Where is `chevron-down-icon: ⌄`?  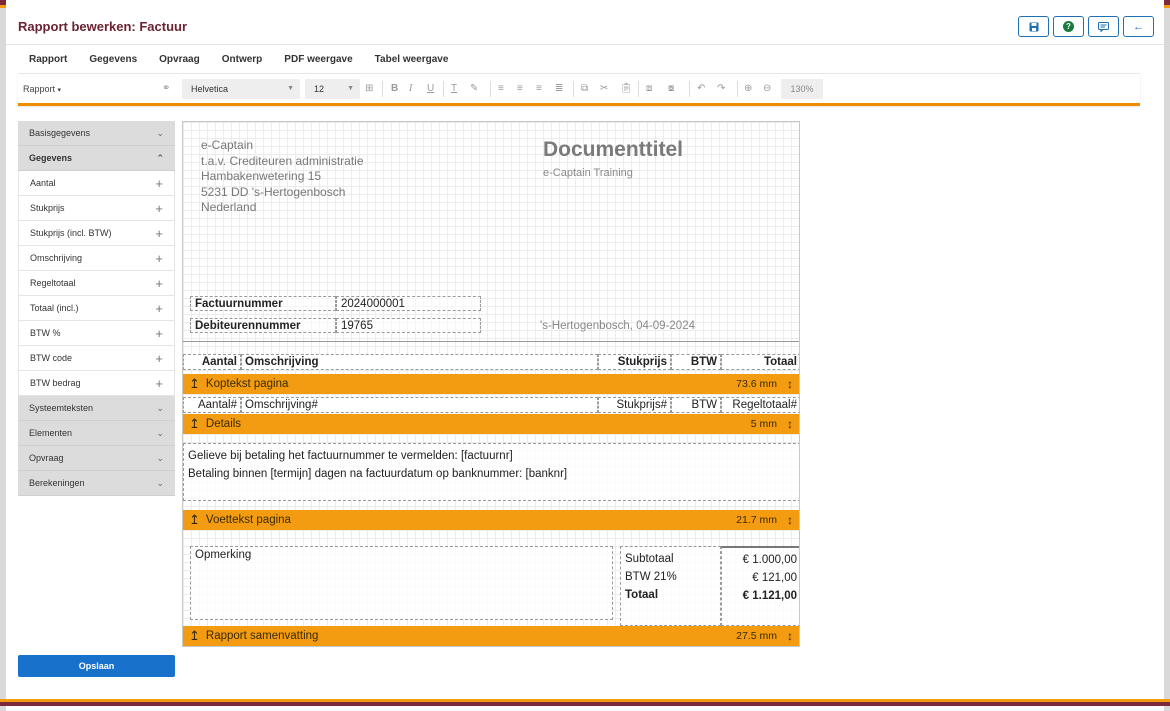 chevron-down-icon: ⌄ is located at coordinates (160, 432).